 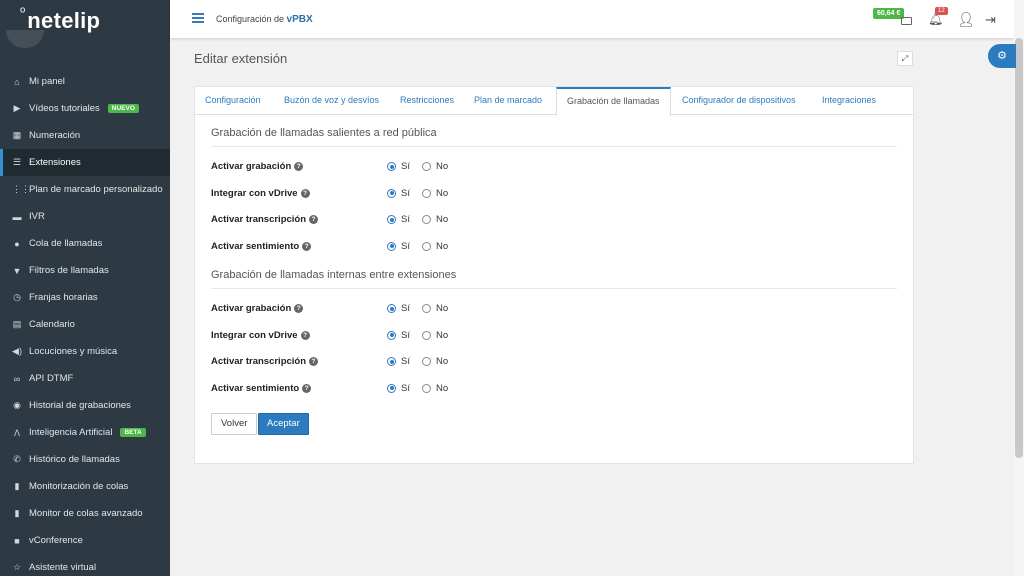 I want to click on sidebar-item: ▶ Vídeos tutoriales NUEVO, so click(x=85, y=108).